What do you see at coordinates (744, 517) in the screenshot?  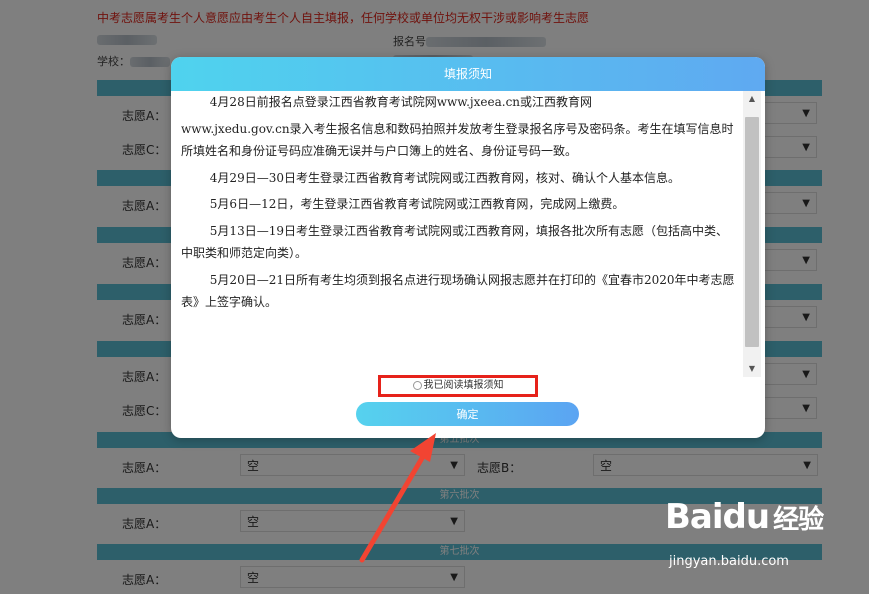 I see `baidu-logo: Baidu 经验` at bounding box center [744, 517].